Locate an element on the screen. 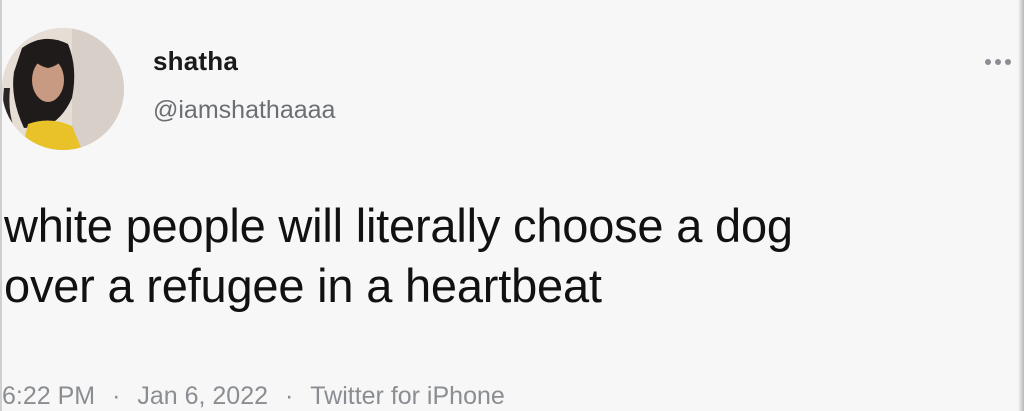  tweet-time: 6:22 PM is located at coordinates (48, 396).